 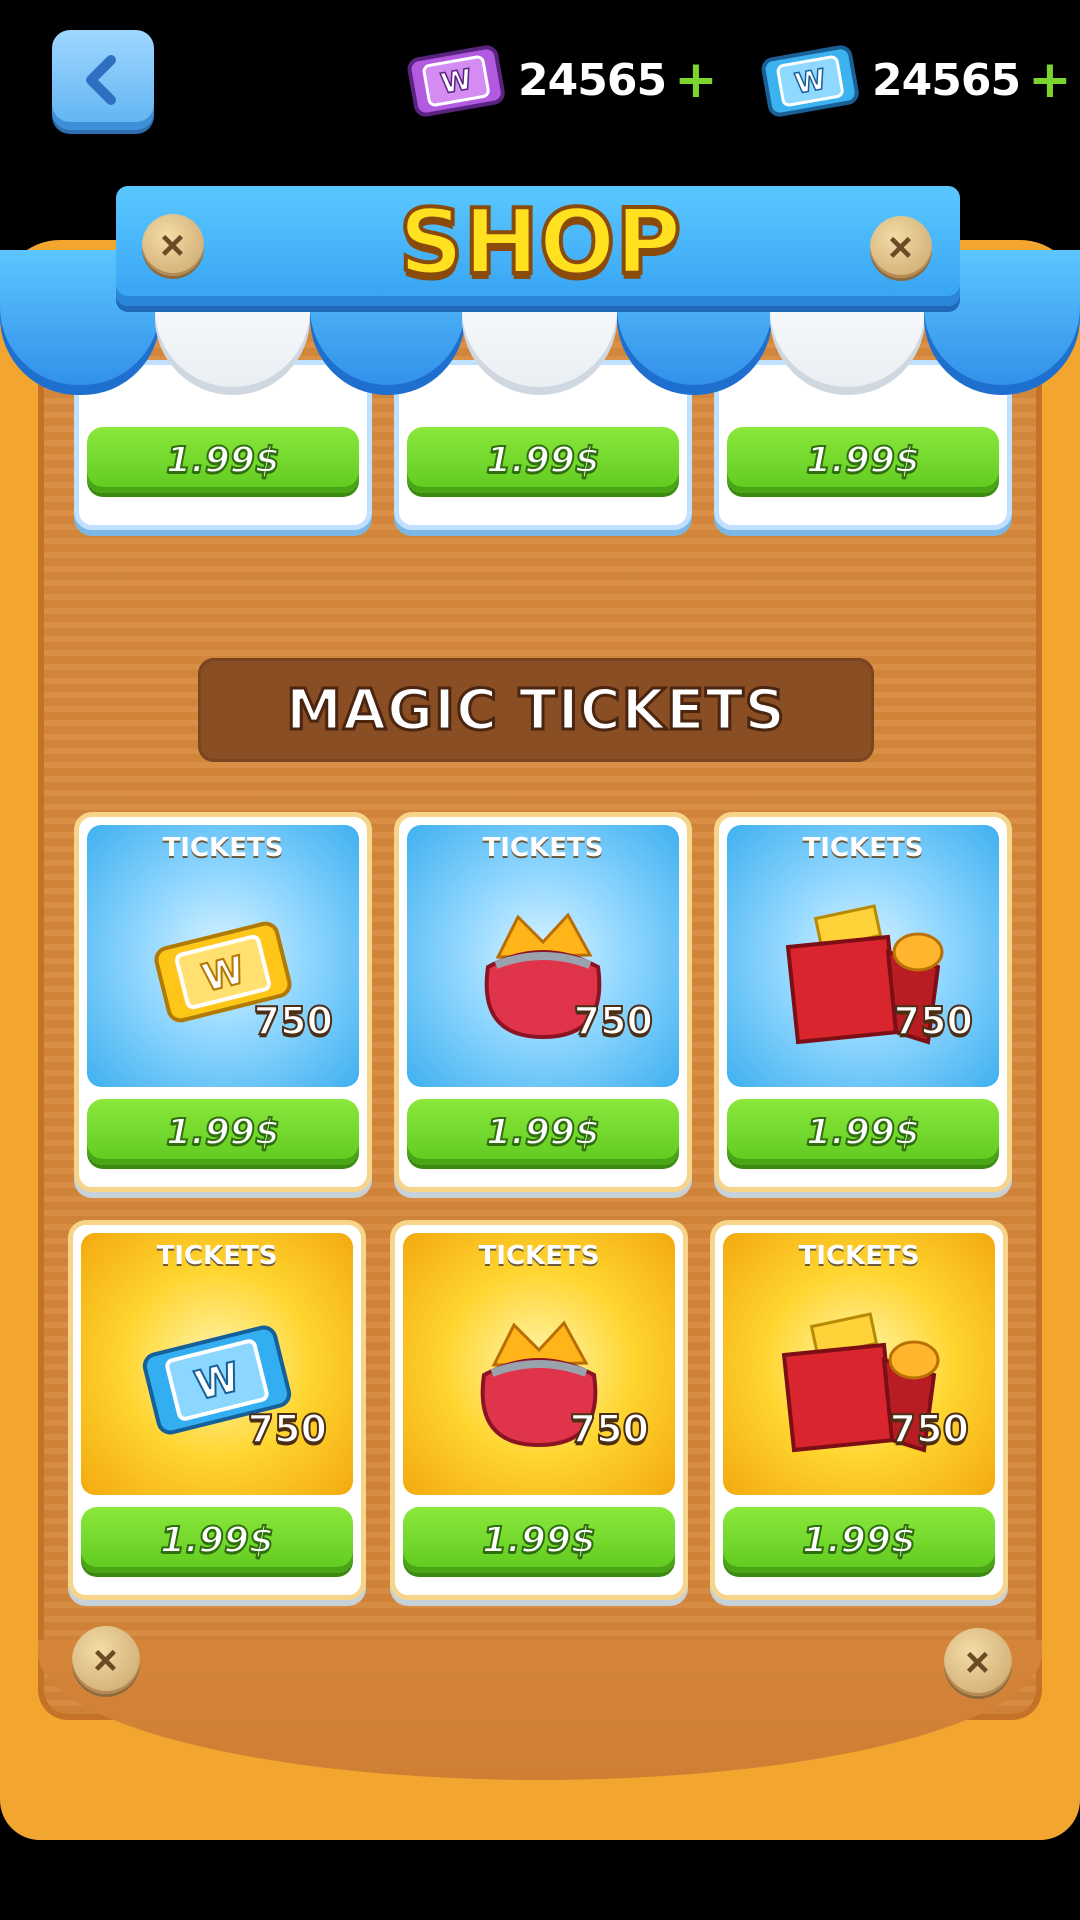 What do you see at coordinates (1050, 80) in the screenshot?
I see `add-blue-tickets-button: +` at bounding box center [1050, 80].